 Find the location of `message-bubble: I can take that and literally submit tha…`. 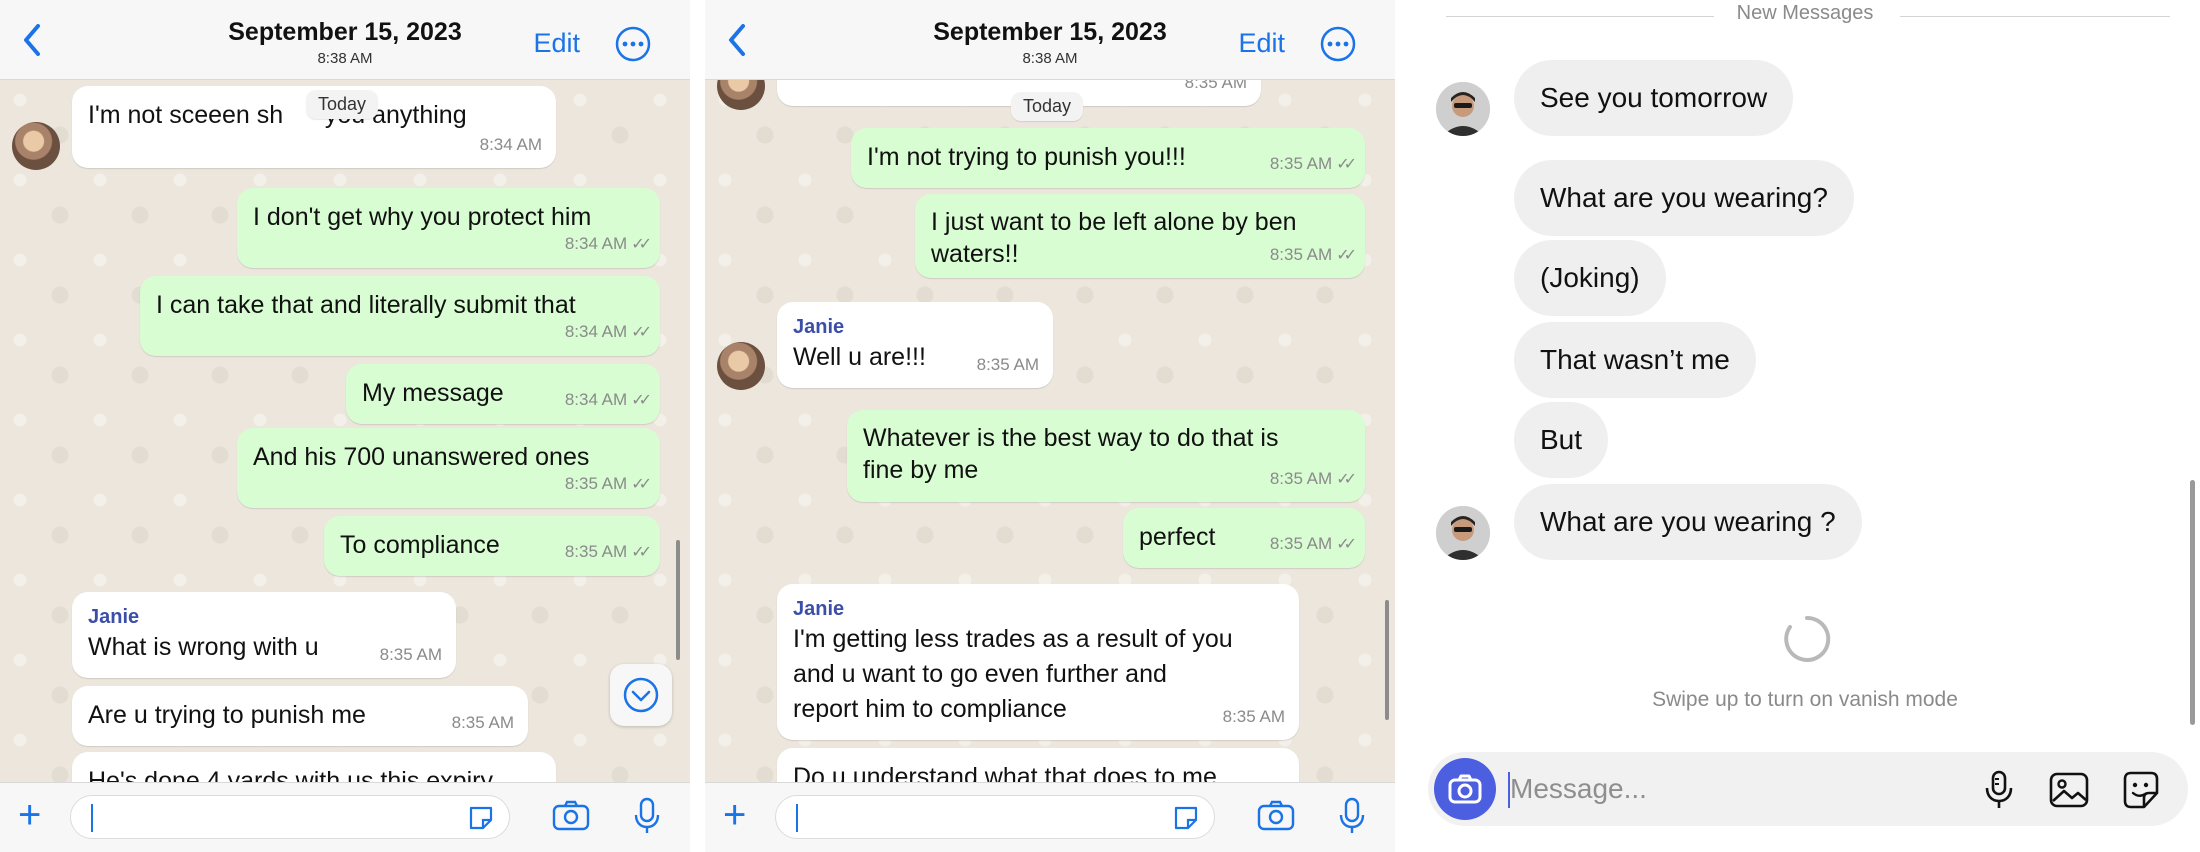

message-bubble: I can take that and literally submit tha… is located at coordinates (400, 316).